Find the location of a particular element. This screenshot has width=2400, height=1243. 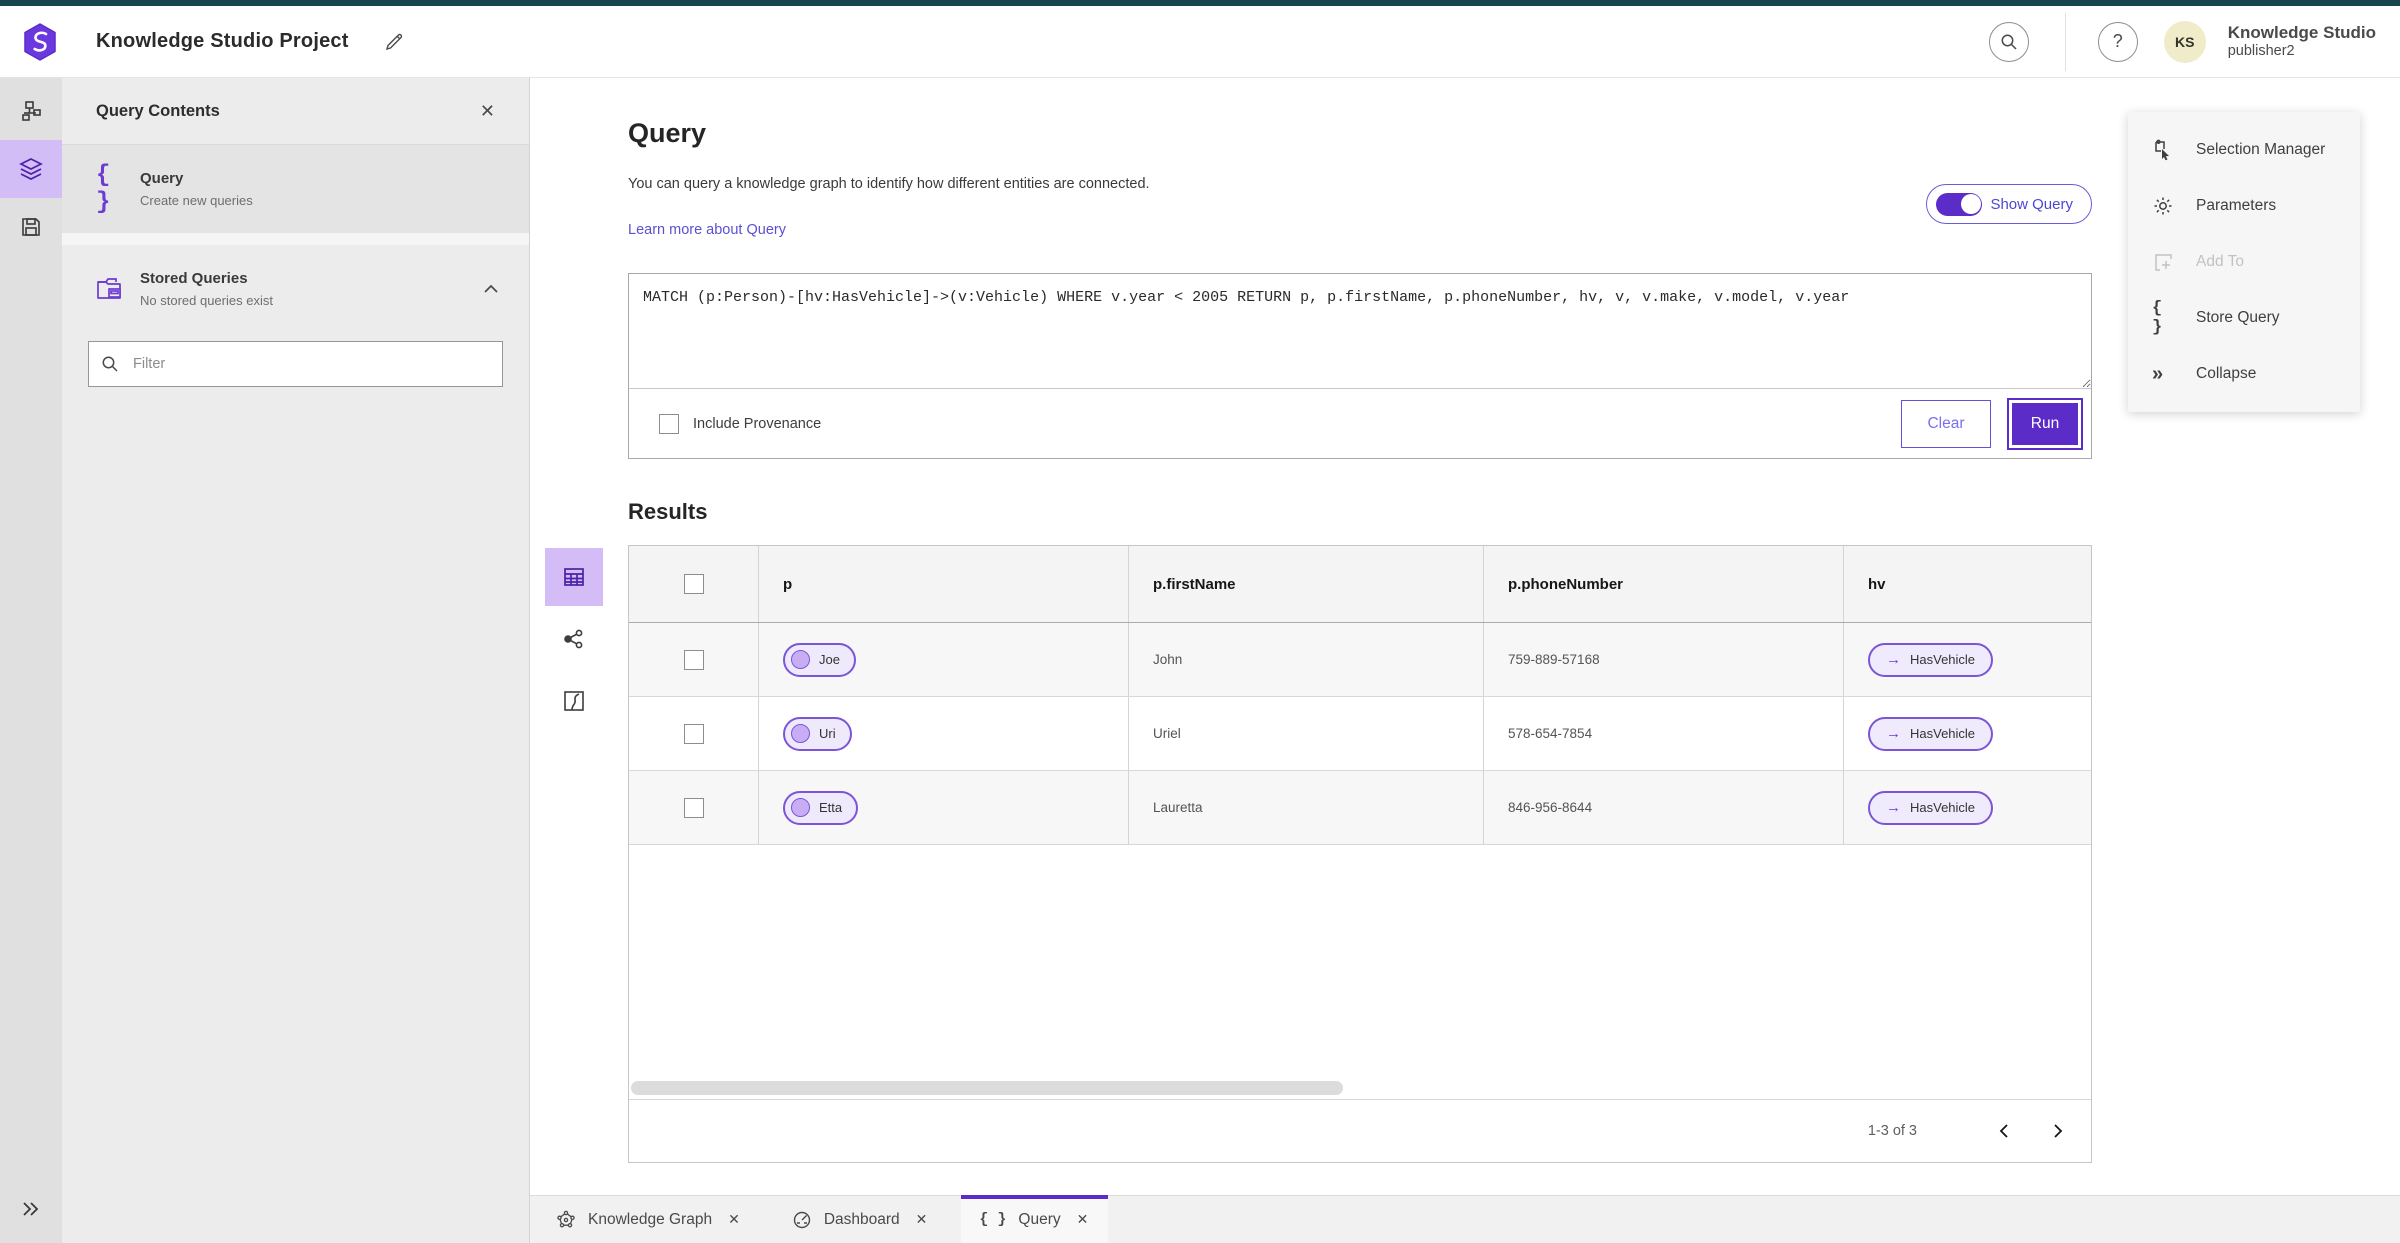

parameters-item: Parameters is located at coordinates (2244, 206).